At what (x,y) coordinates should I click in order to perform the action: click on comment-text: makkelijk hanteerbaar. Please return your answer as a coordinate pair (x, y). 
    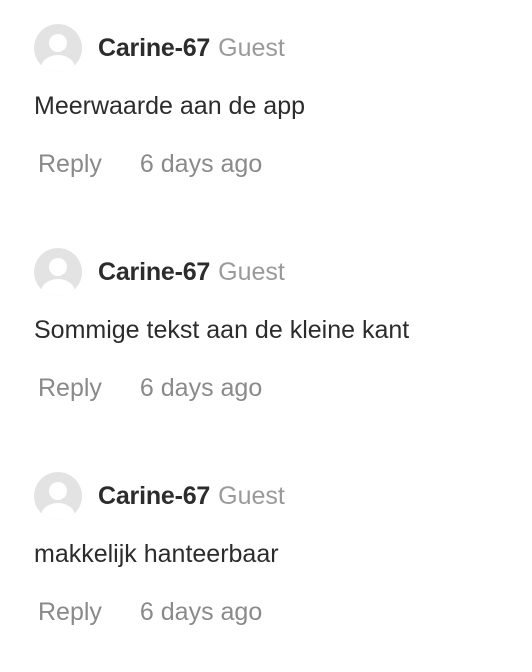
    Looking at the image, I should click on (156, 554).